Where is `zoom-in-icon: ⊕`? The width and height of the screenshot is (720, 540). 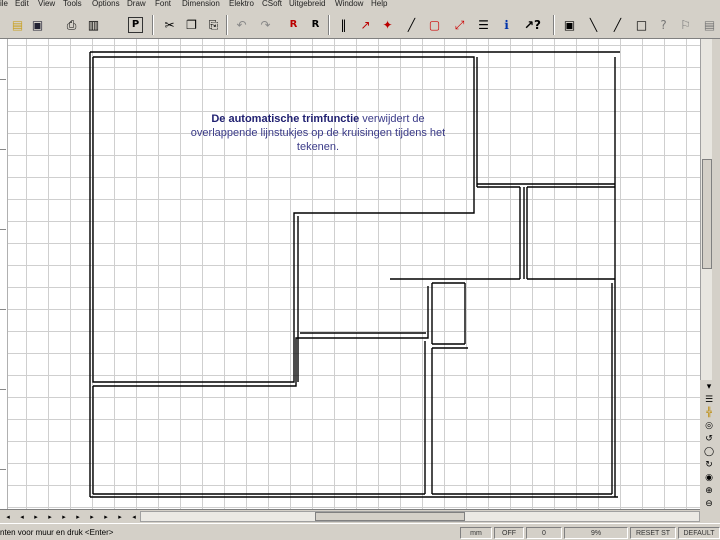
zoom-in-icon: ⊕ is located at coordinates (709, 491).